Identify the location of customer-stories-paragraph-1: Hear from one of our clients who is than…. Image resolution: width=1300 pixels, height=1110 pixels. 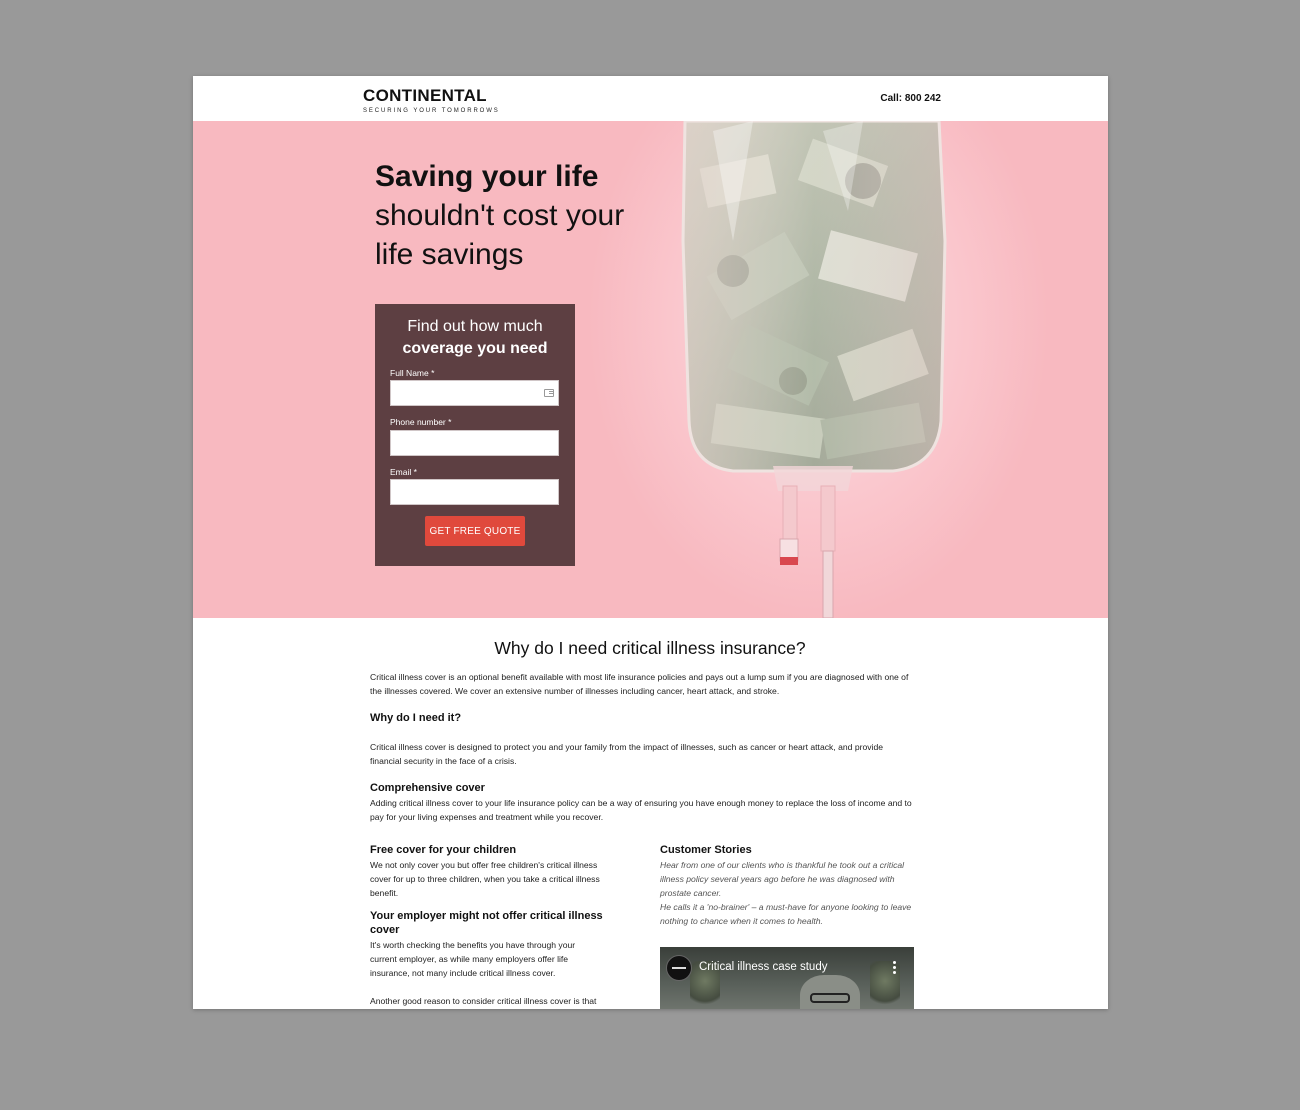
(782, 879).